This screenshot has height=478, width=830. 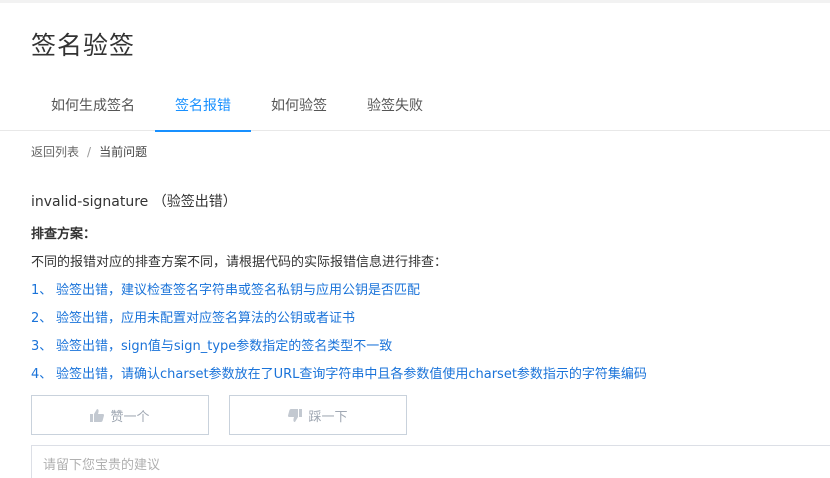 I want to click on solution-item-link: 验签出错，sign值与sign_type参数指定的签名类型不一致, so click(x=224, y=346).